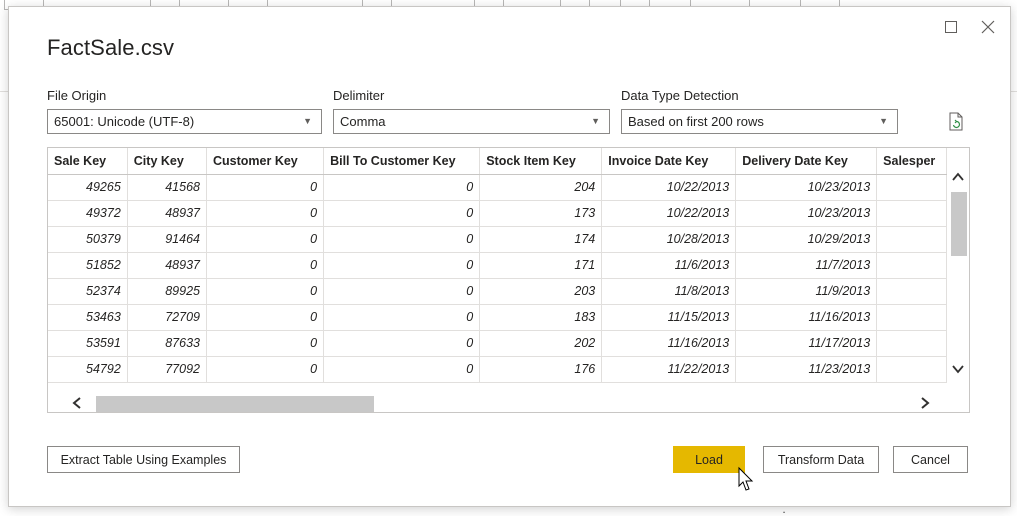 The width and height of the screenshot is (1017, 516). I want to click on delimiter-select: Comma ▼, so click(471, 121).